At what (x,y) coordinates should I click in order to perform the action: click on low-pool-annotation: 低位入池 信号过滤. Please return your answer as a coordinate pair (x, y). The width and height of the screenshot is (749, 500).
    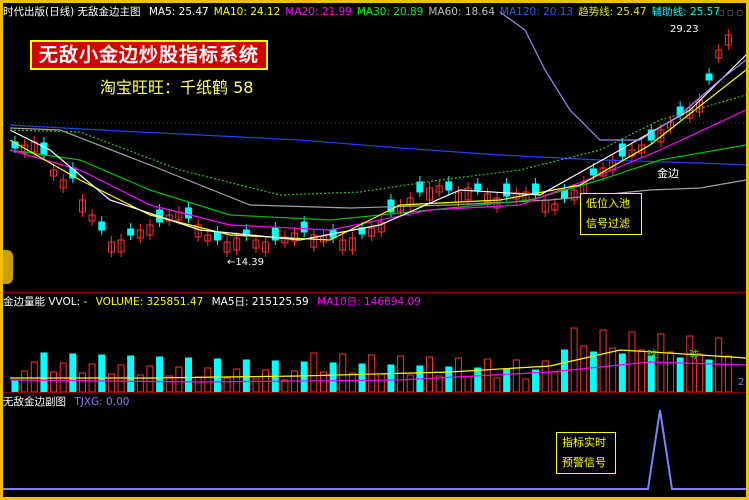
    Looking at the image, I should click on (611, 214).